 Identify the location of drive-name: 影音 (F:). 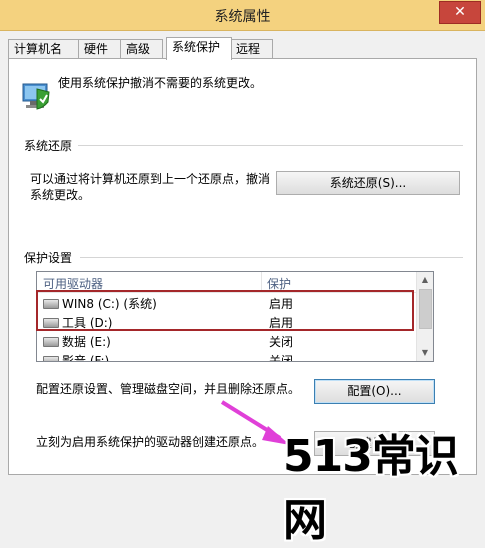
(86, 358).